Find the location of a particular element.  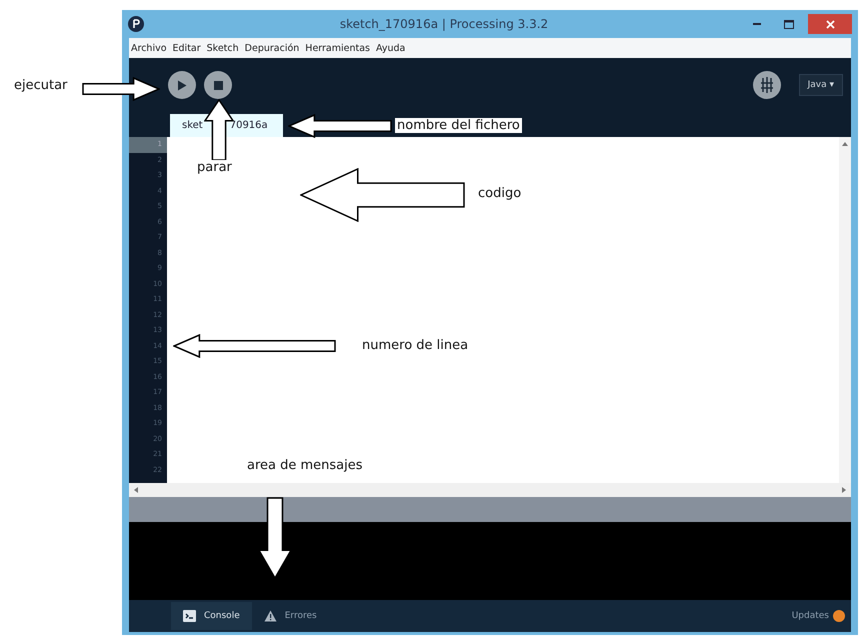

vertical-scrollbar is located at coordinates (845, 310).